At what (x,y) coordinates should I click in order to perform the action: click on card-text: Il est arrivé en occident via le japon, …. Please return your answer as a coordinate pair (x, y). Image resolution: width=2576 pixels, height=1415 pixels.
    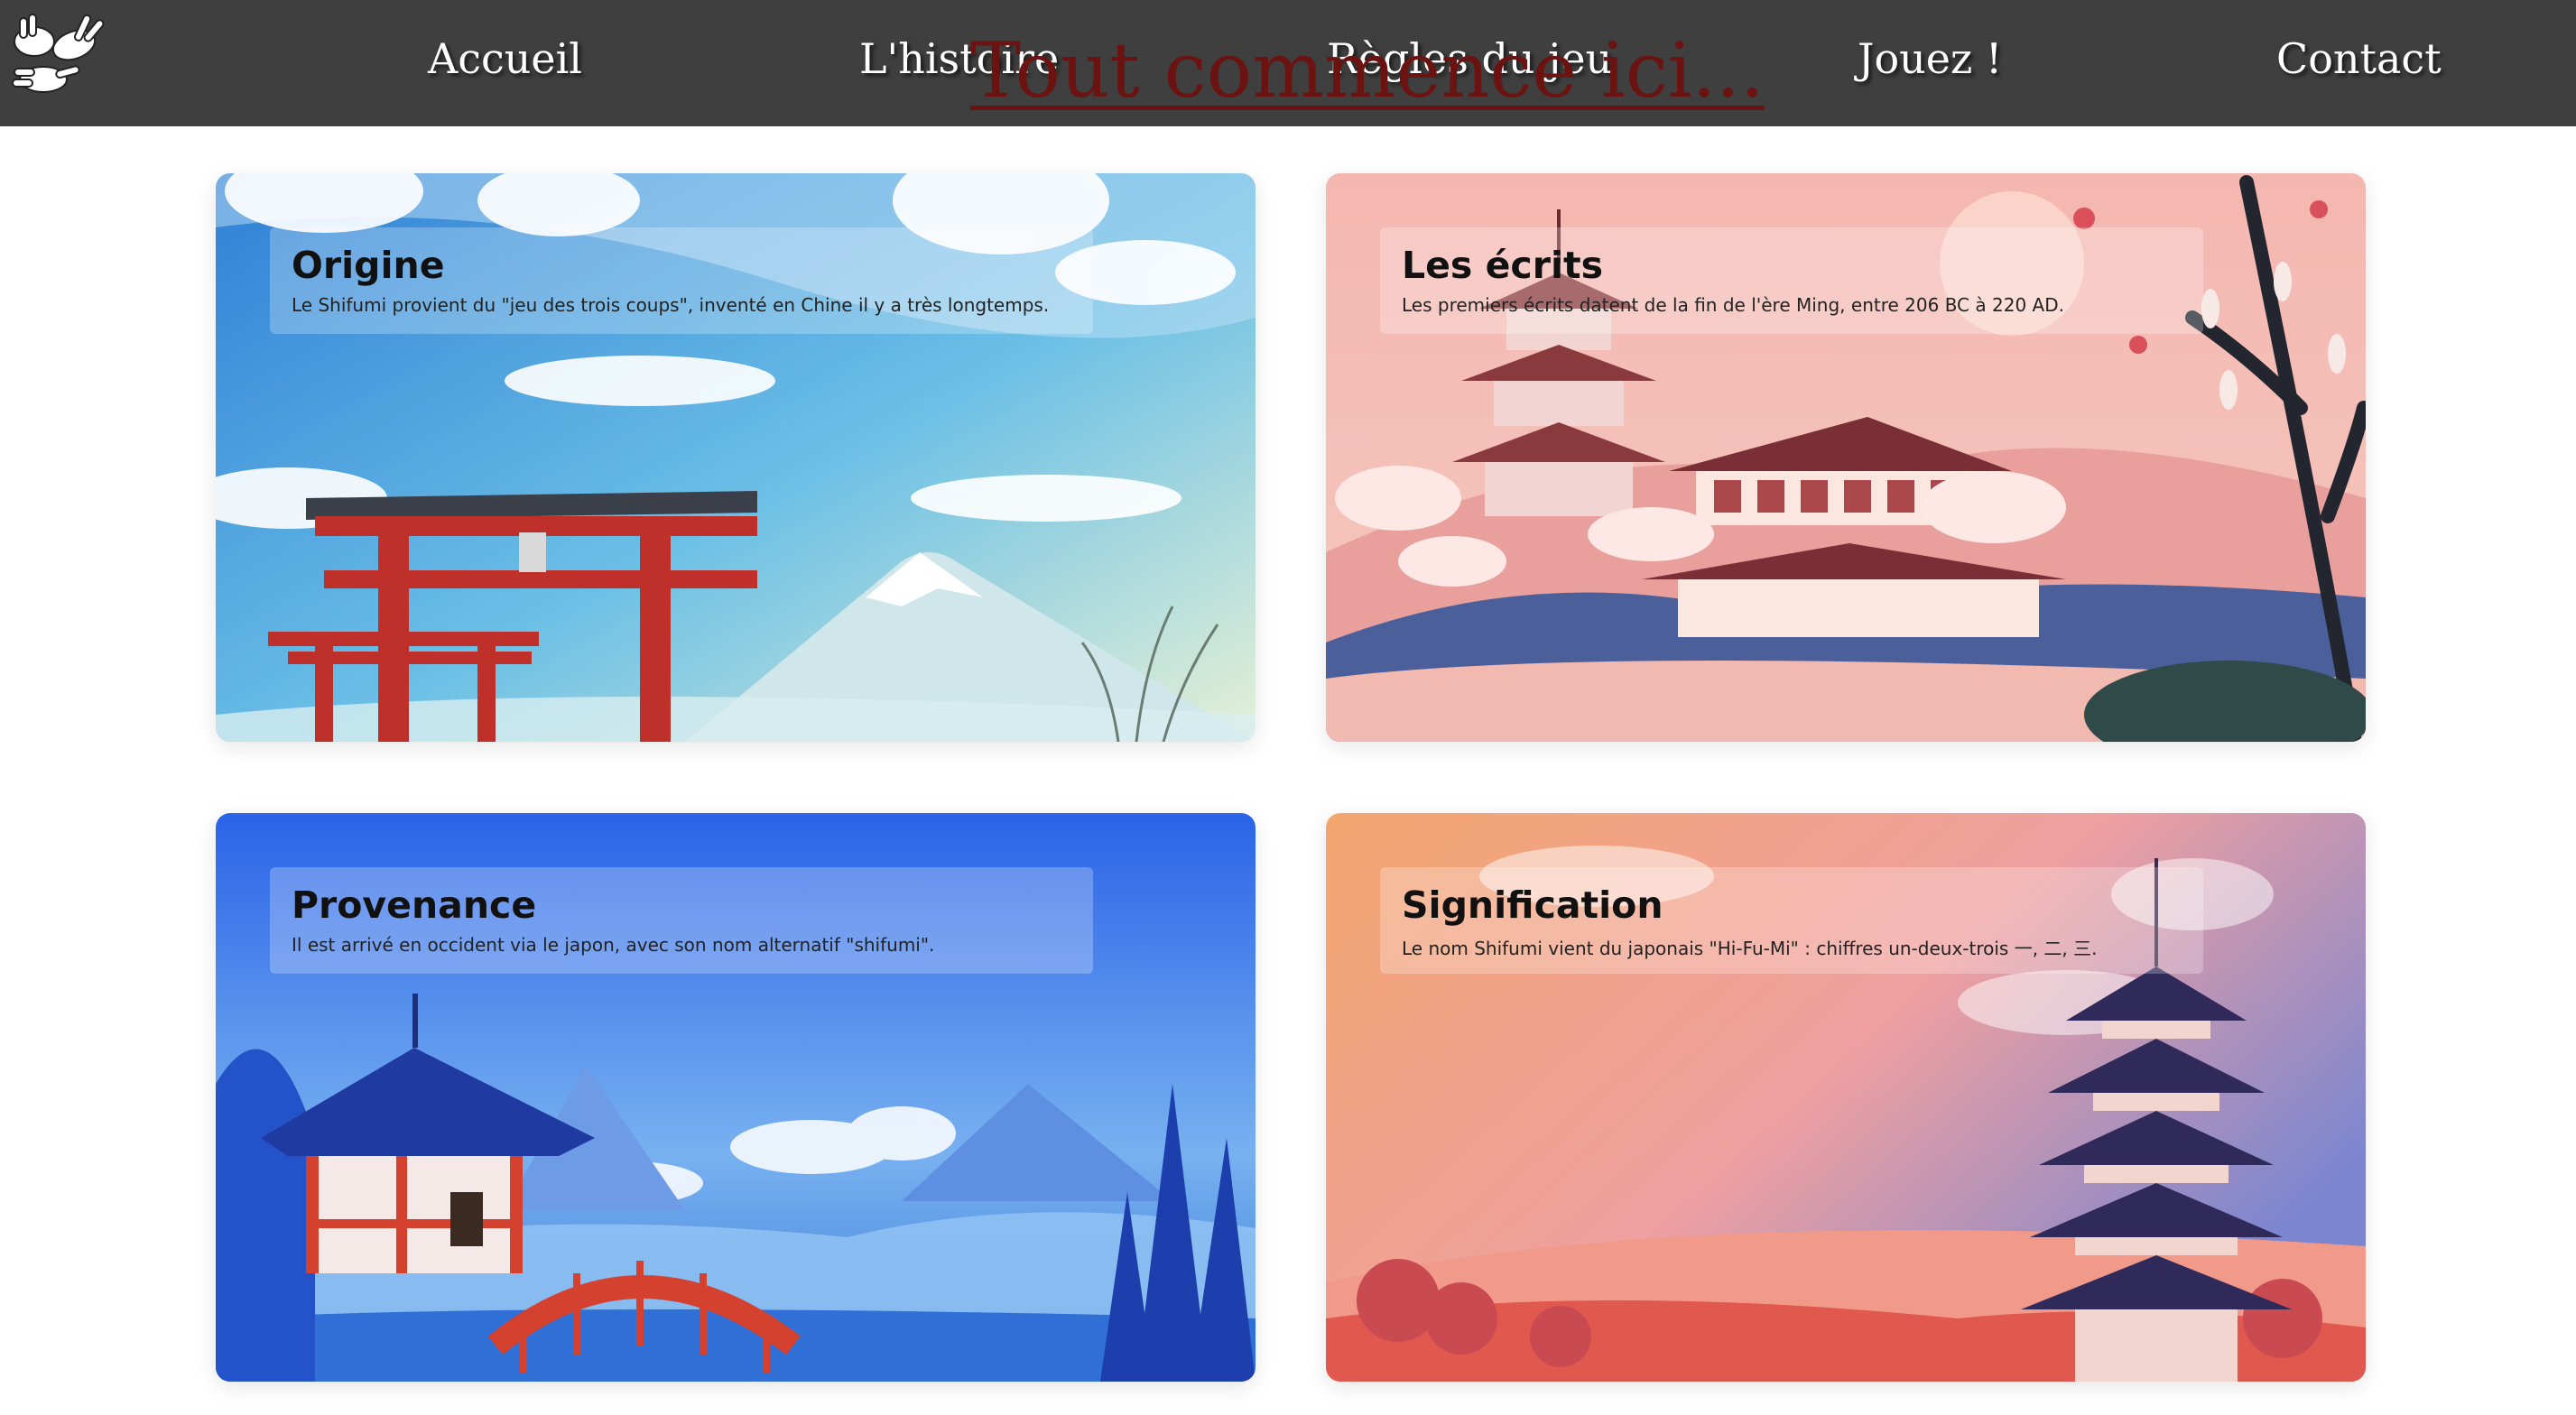
    Looking at the image, I should click on (613, 945).